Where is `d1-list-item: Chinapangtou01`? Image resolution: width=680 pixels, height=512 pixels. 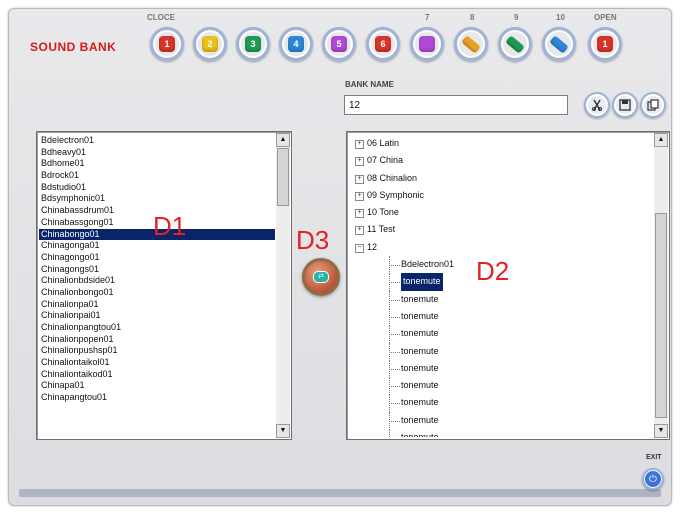 d1-list-item: Chinapangtou01 is located at coordinates (157, 398).